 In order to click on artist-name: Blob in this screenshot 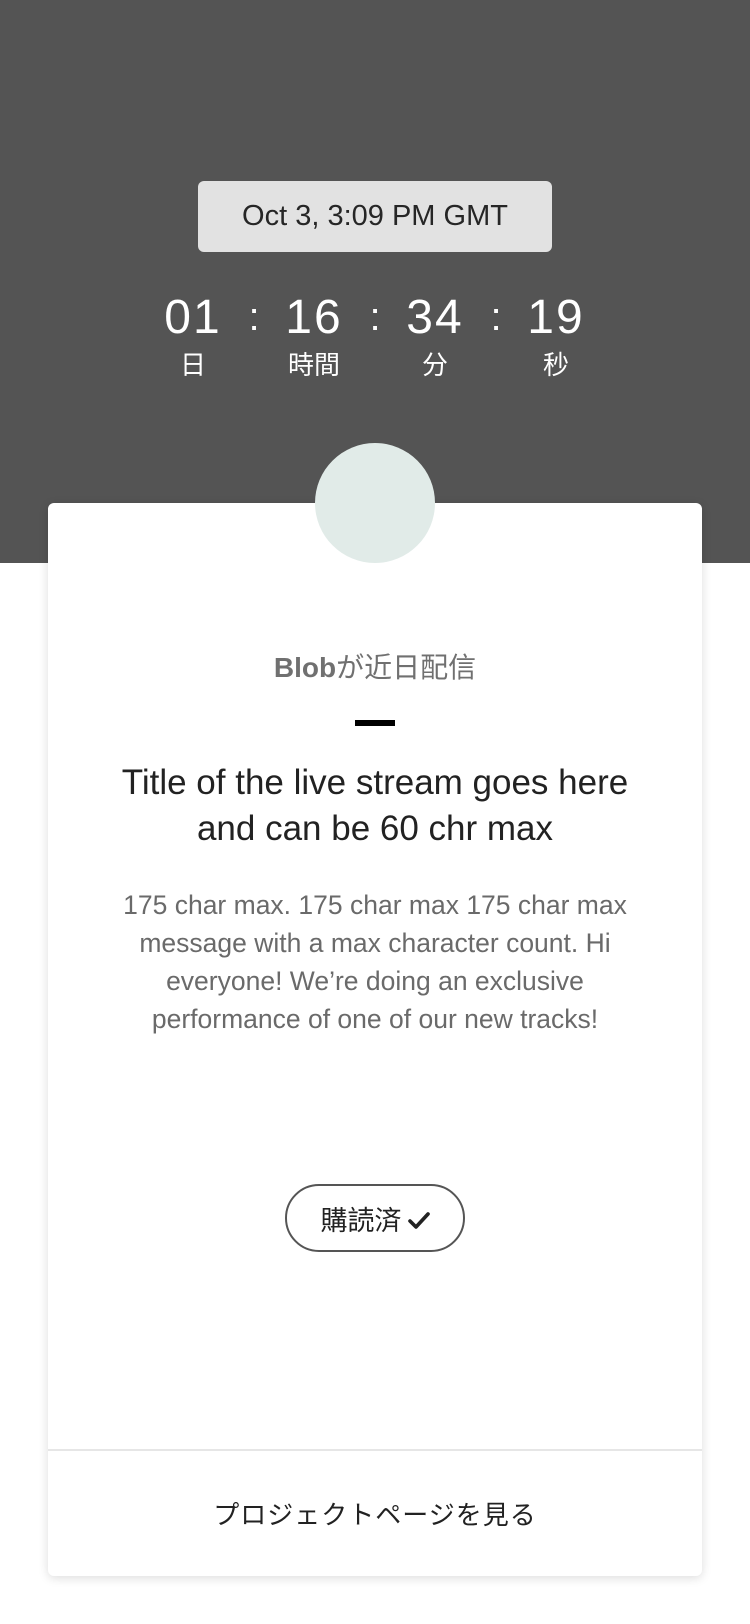, I will do `click(305, 667)`.